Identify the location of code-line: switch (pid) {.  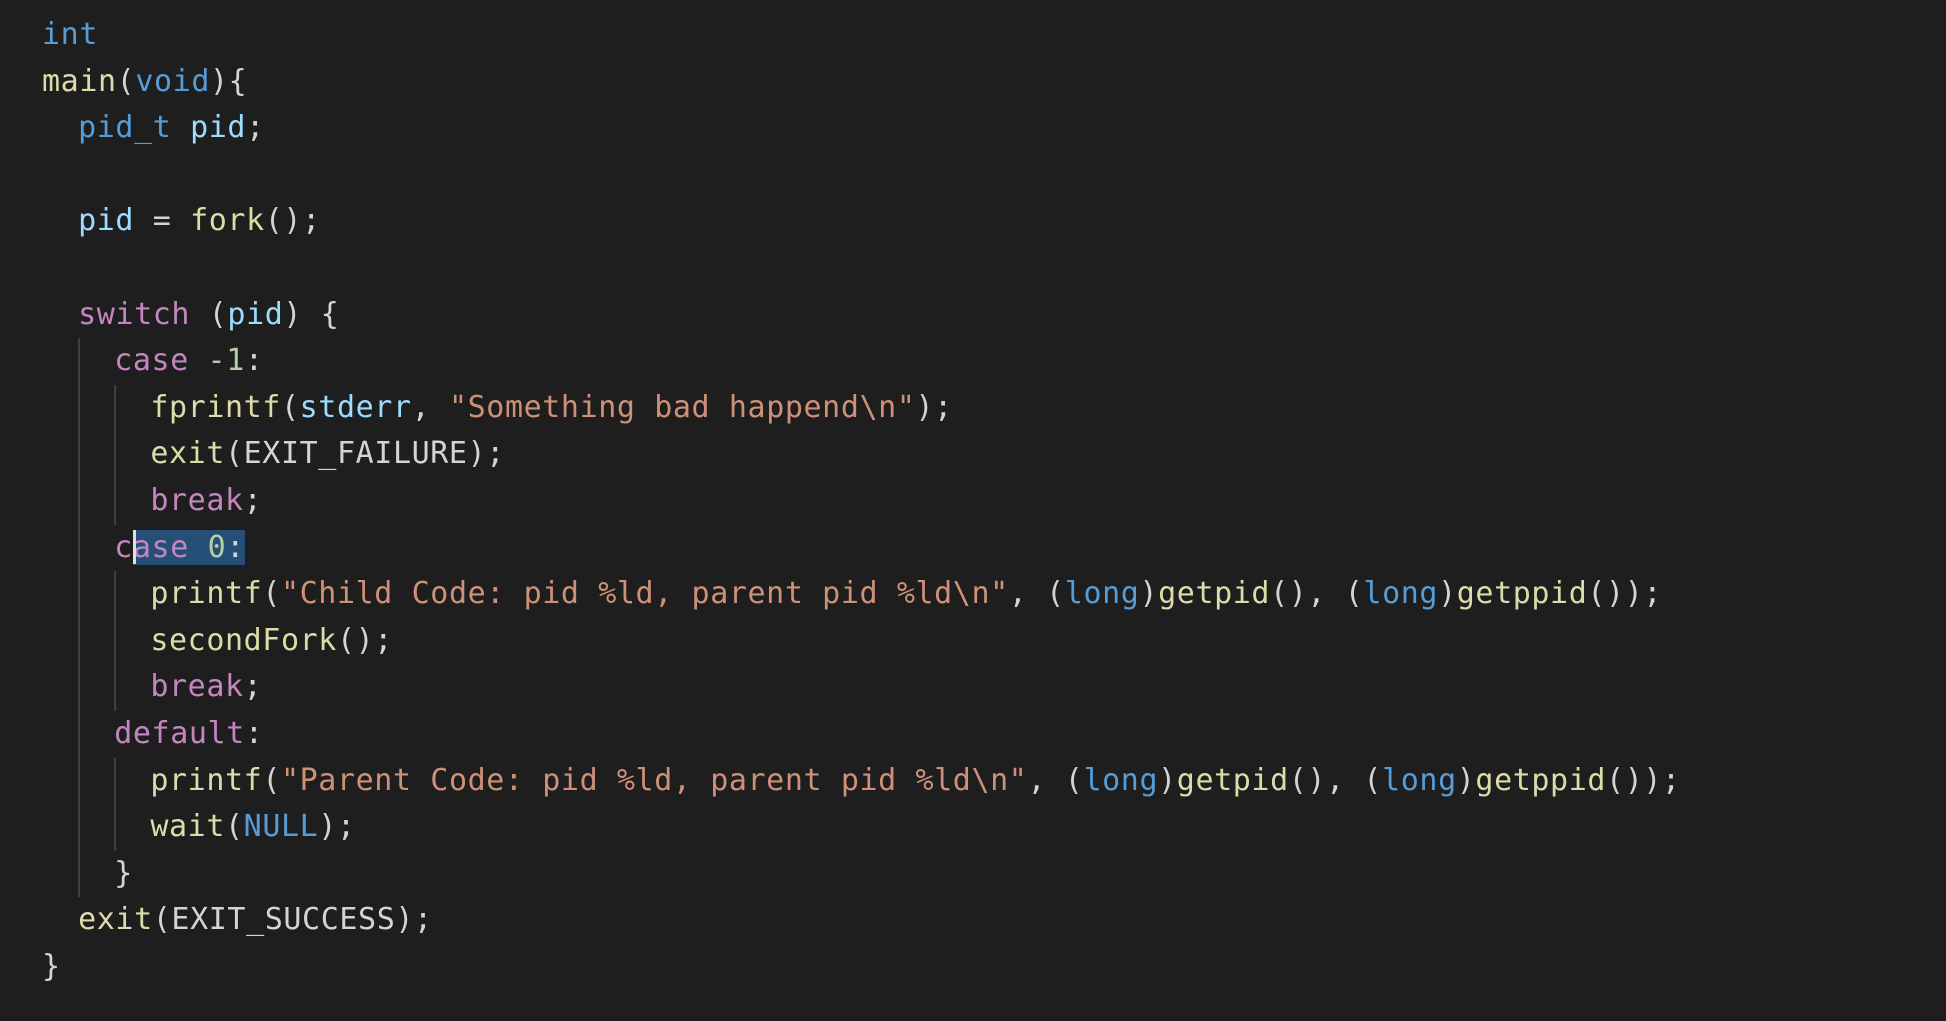
(861, 315).